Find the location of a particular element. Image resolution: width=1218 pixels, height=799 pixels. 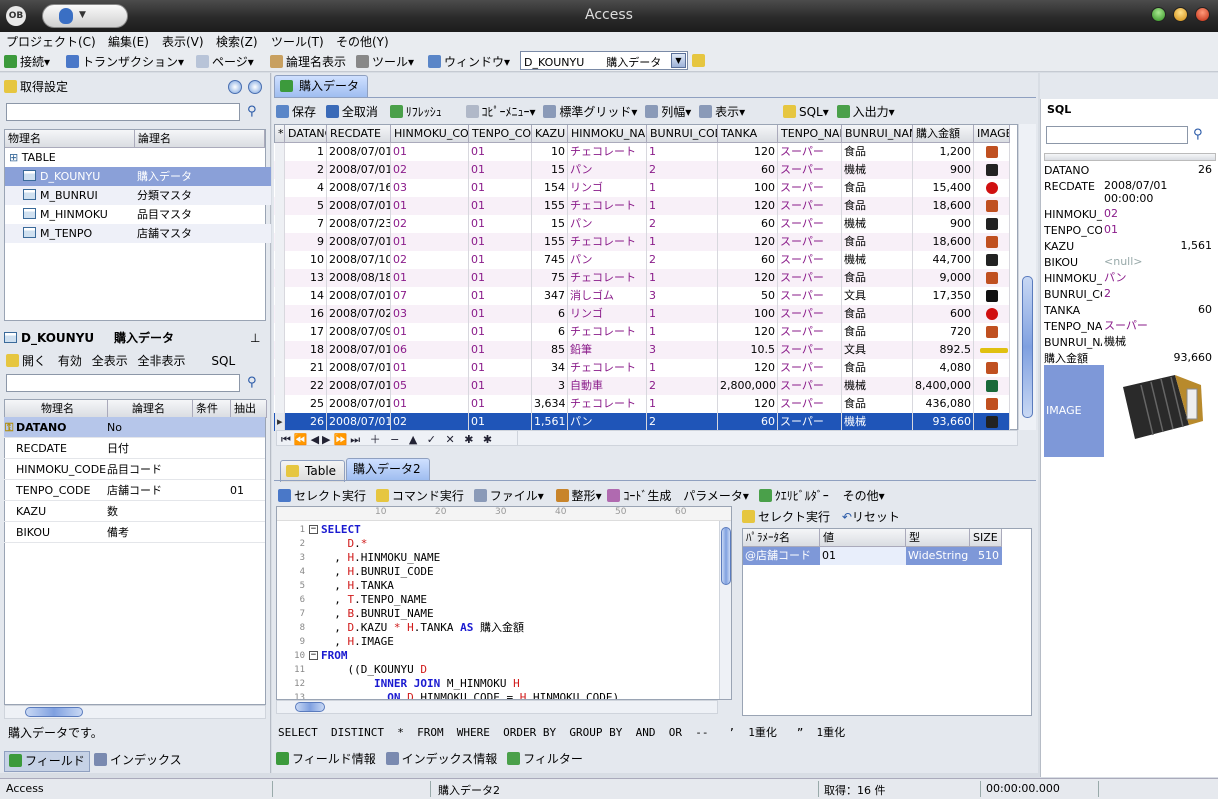

show-all-button: 全表示 is located at coordinates (110, 361).